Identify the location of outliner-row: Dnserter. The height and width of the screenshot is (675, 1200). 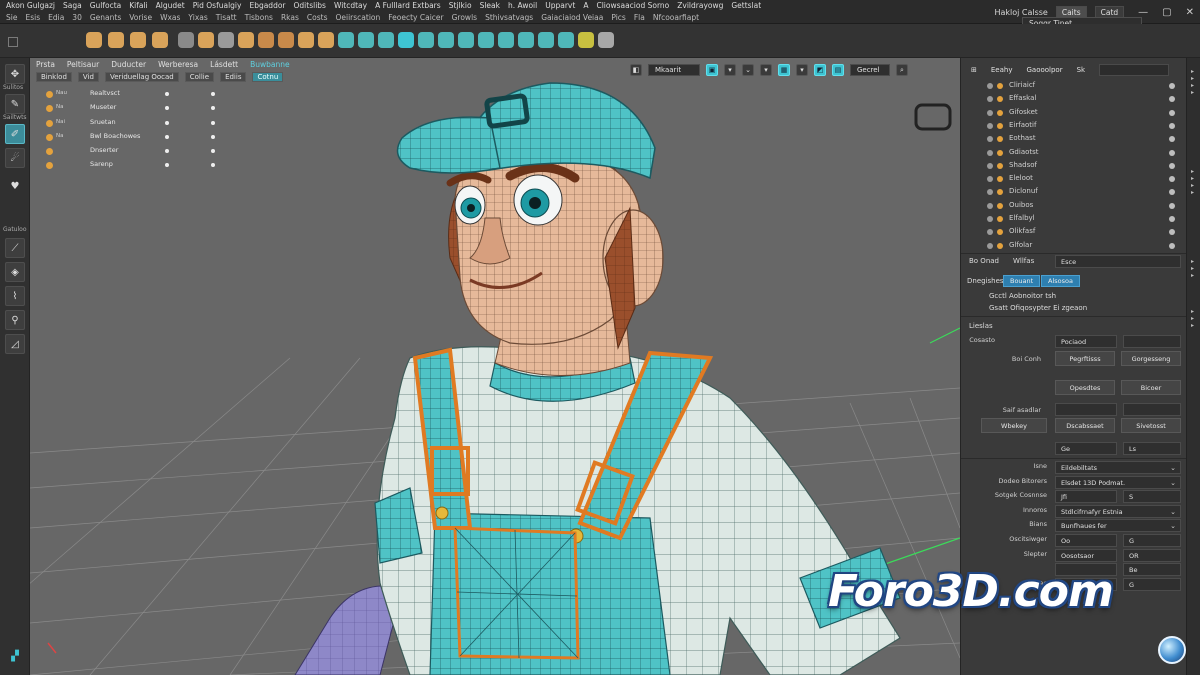
(140, 152).